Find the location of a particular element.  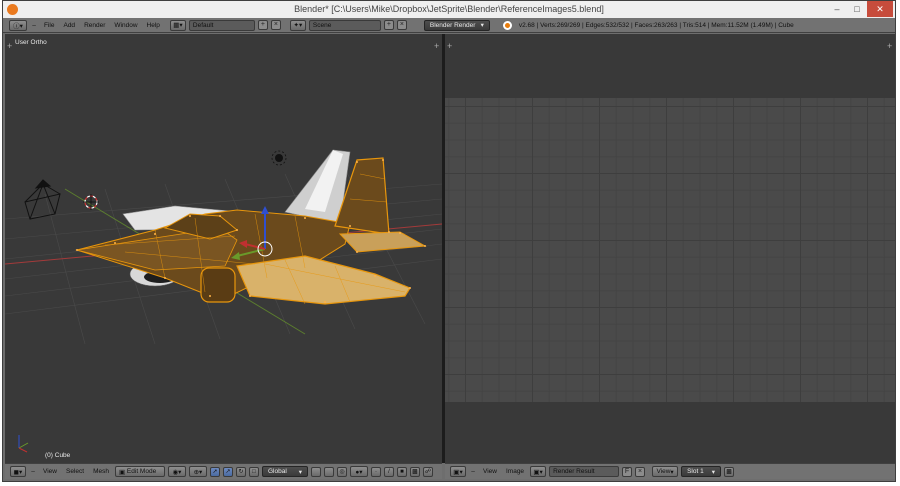

menu-select: Select is located at coordinates (75, 471).